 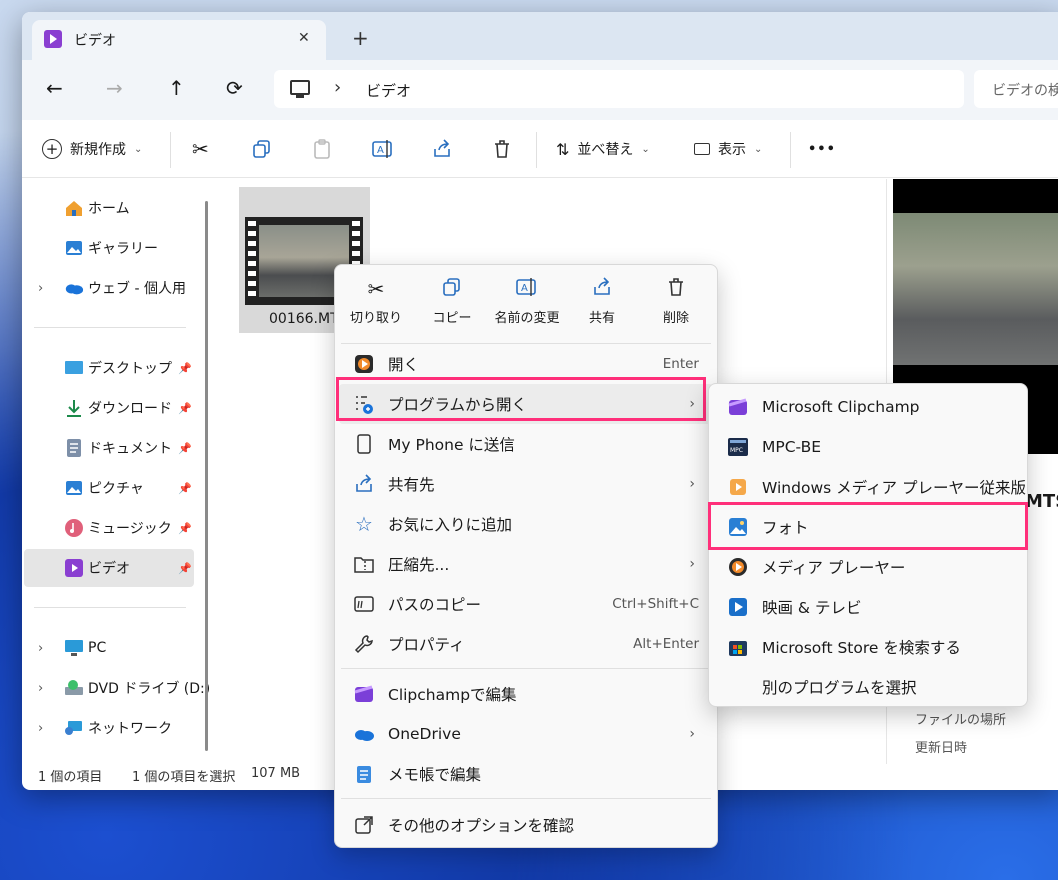 I want to click on address-bar: › ビデオ, so click(x=619, y=89).